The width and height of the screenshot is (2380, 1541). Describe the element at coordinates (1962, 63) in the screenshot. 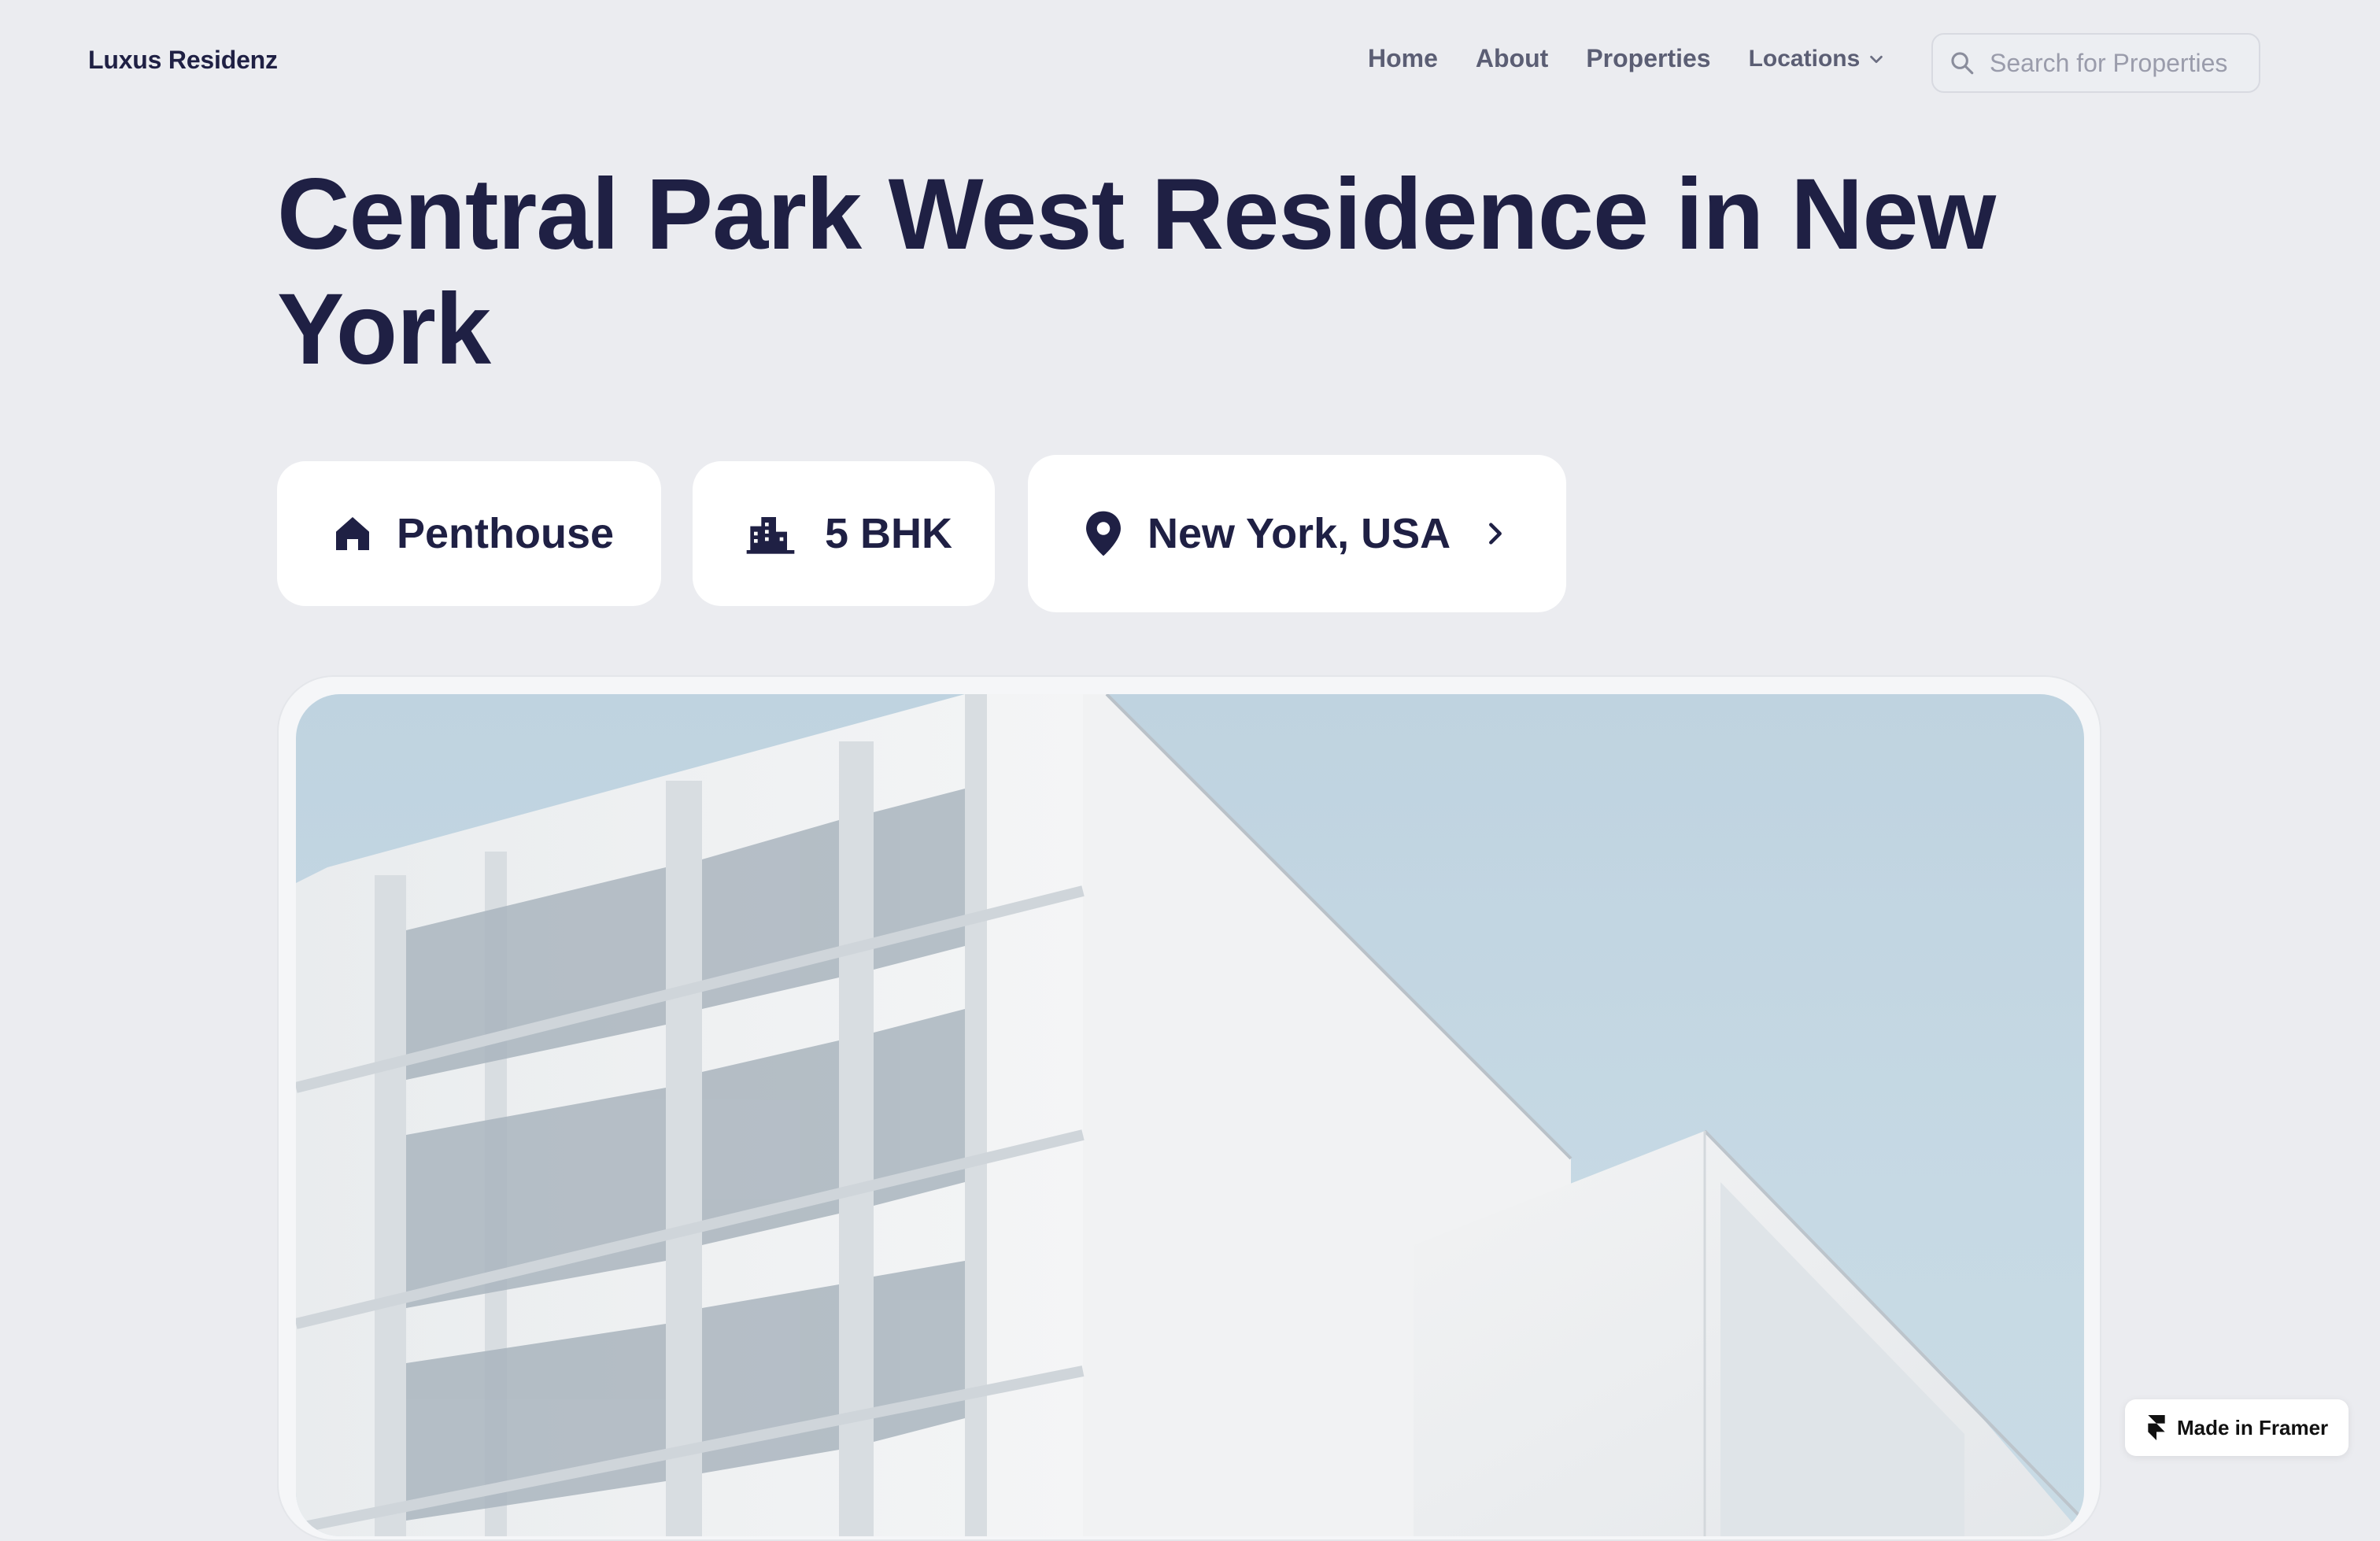

I see `search-icon` at that location.